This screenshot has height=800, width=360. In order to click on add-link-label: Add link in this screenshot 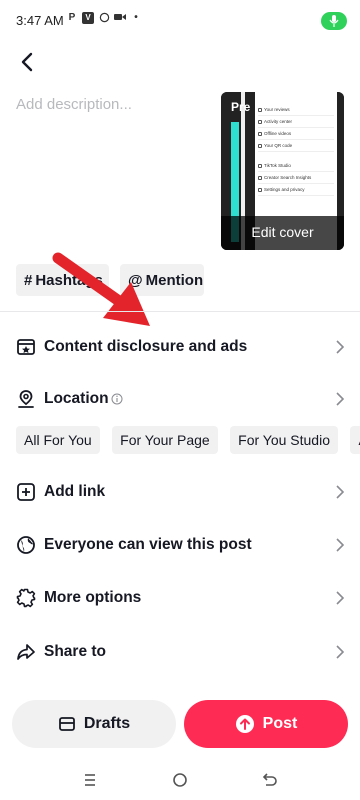, I will do `click(75, 491)`.